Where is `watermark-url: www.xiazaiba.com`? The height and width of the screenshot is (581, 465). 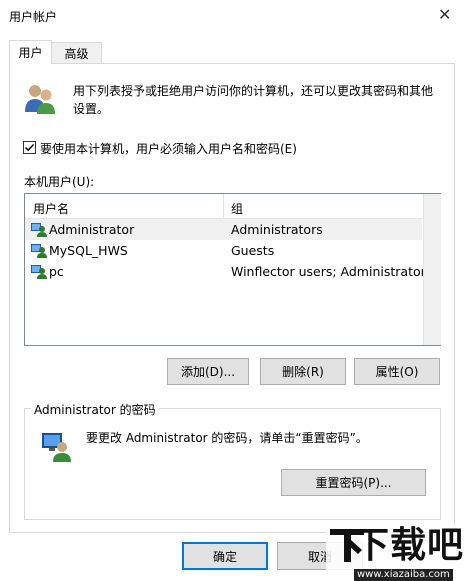
watermark-url: www.xiazaiba.com is located at coordinates (403, 575).